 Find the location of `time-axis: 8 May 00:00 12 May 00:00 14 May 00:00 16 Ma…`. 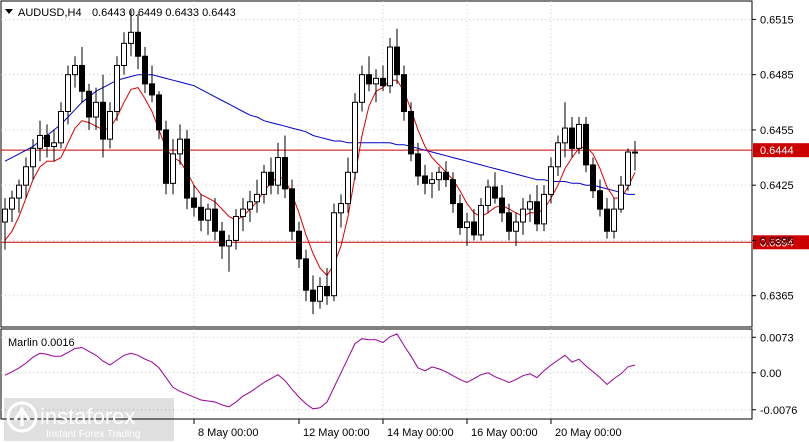

time-axis: 8 May 00:00 12 May 00:00 14 May 00:00 16 Ma… is located at coordinates (407, 429).